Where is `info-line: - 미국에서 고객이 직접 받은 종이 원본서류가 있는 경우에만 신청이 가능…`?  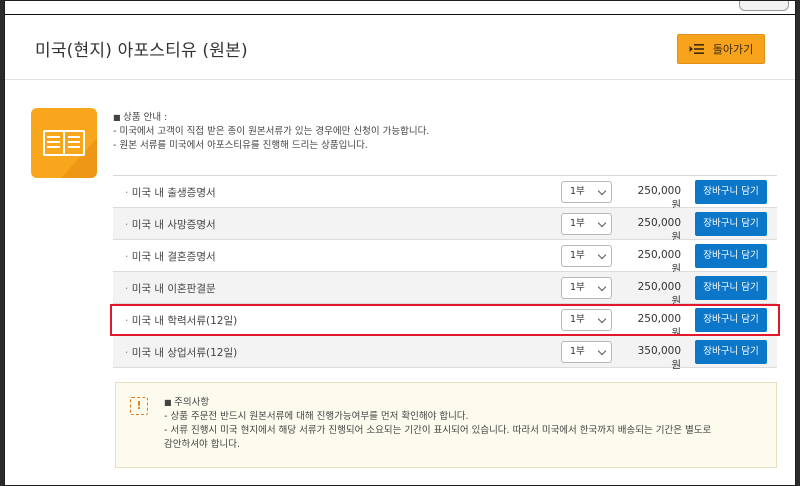
info-line: - 미국에서 고객이 직접 받은 종이 원본서류가 있는 경우에만 신청이 가능… is located at coordinates (271, 131).